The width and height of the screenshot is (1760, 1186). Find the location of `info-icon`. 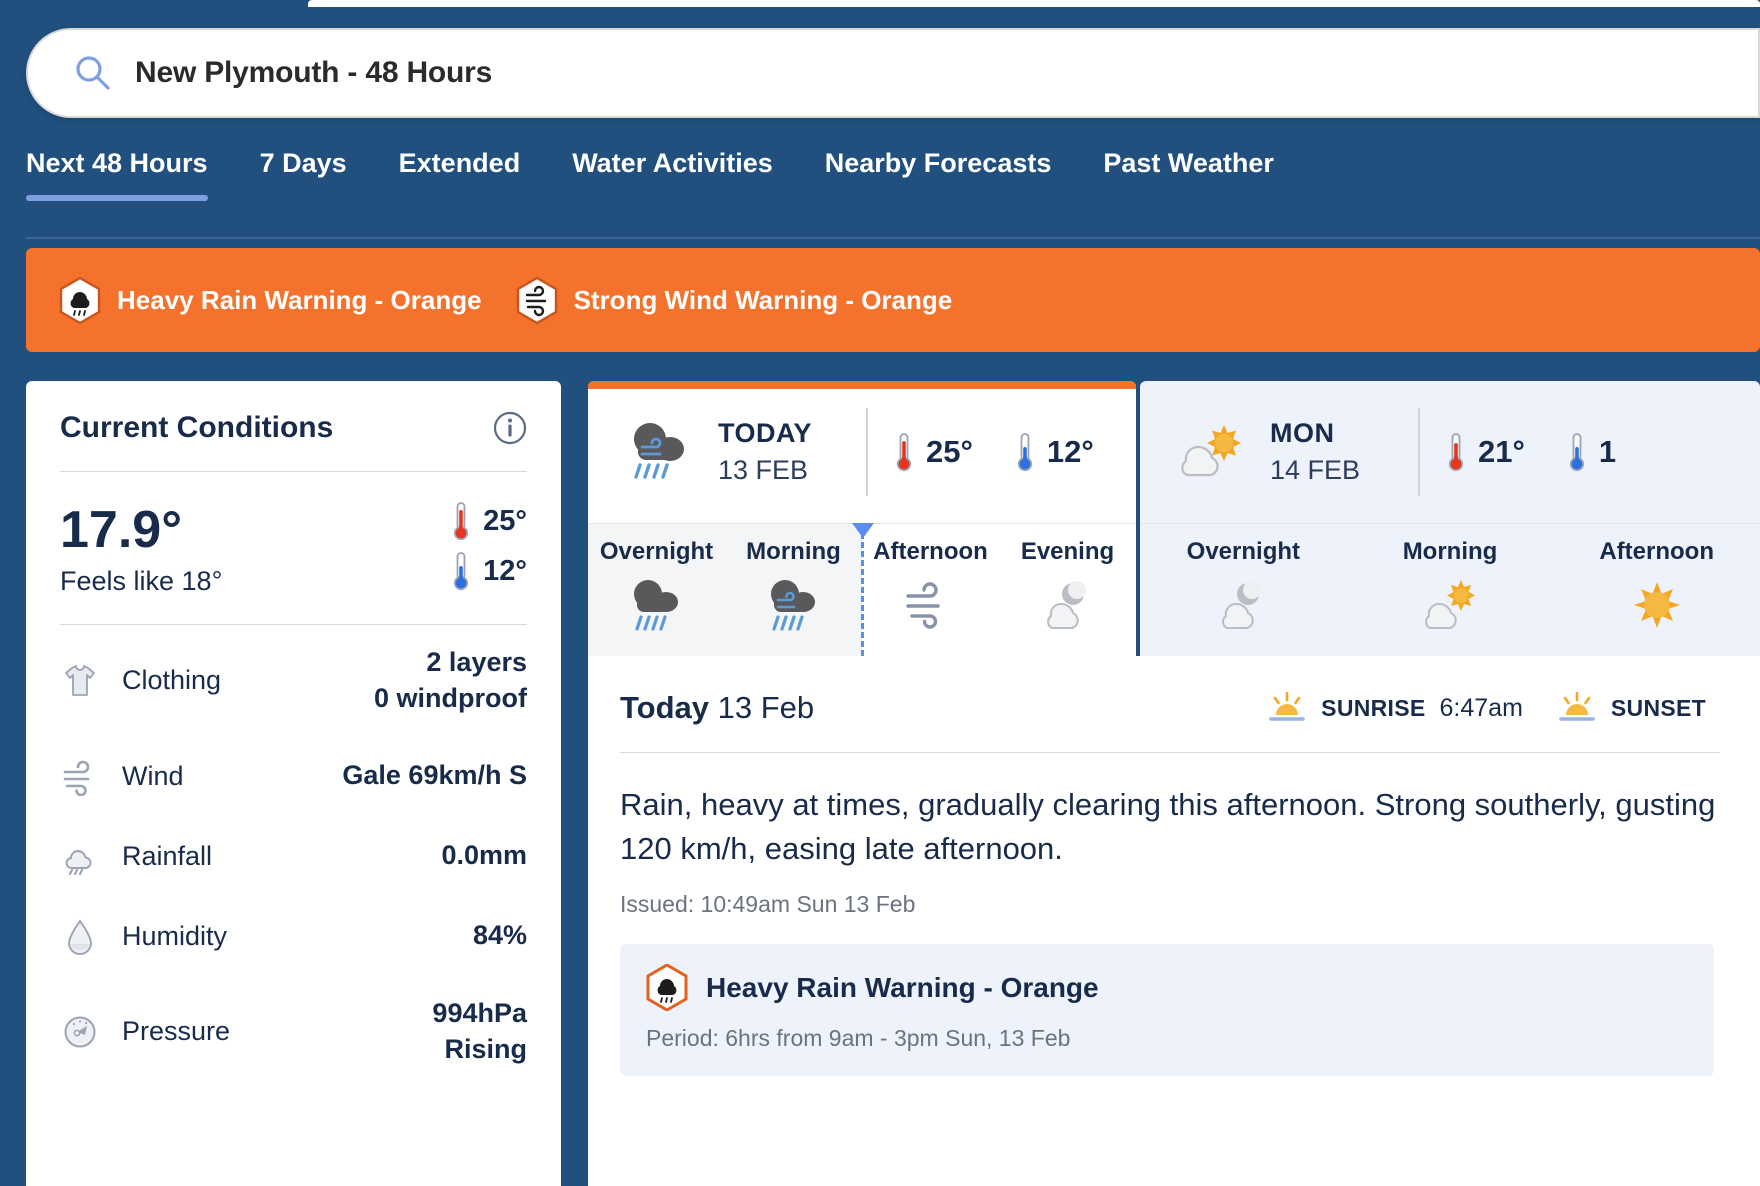

info-icon is located at coordinates (510, 428).